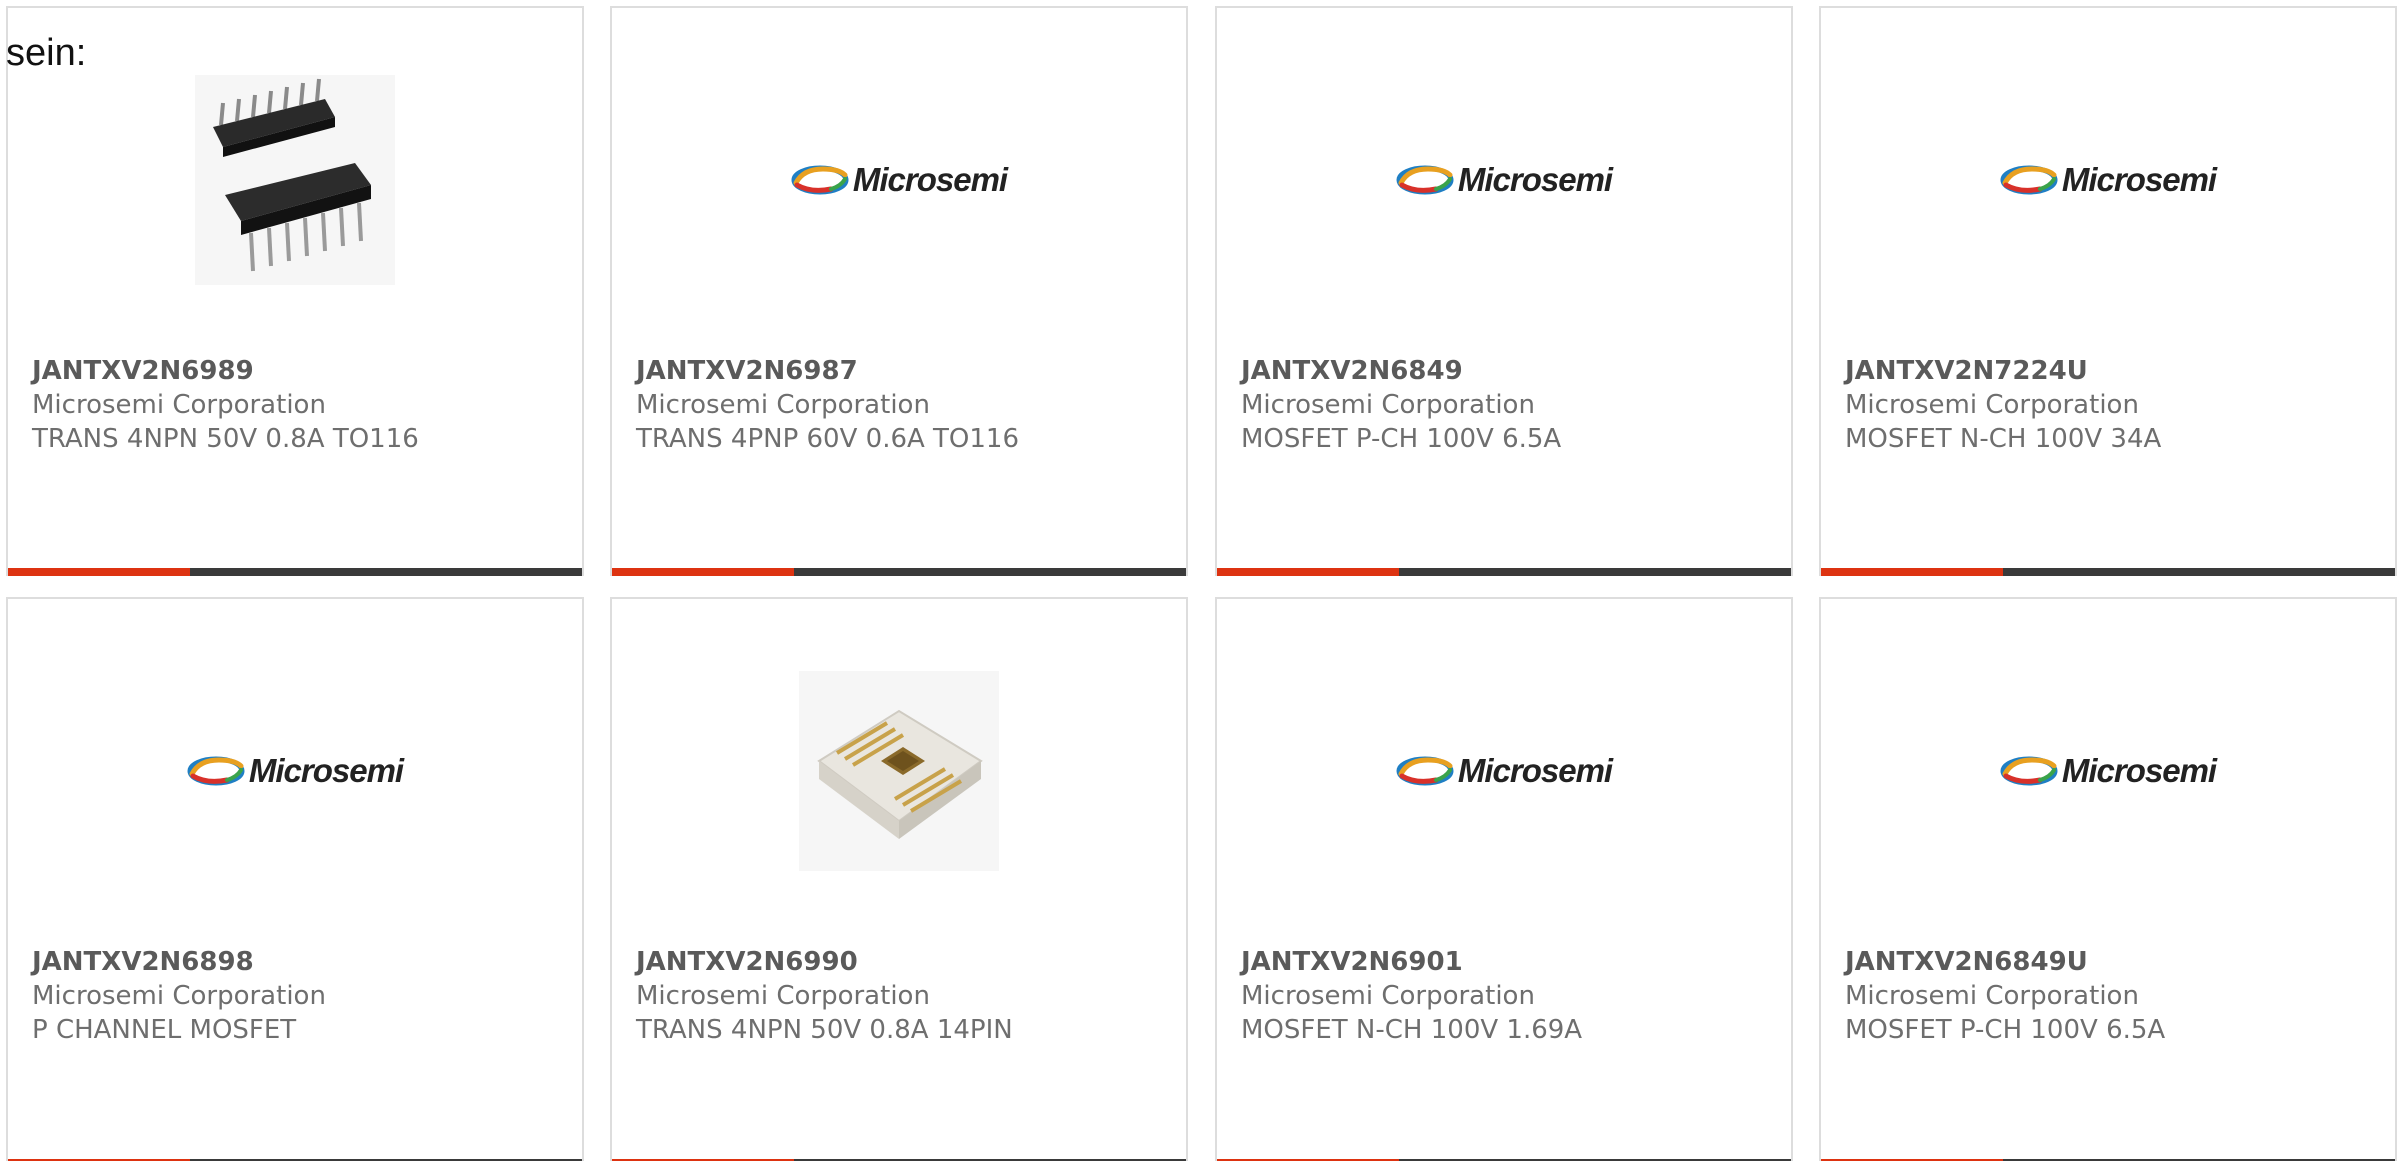 The height and width of the screenshot is (1161, 2400). I want to click on dip-14-package-icon, so click(295, 180).